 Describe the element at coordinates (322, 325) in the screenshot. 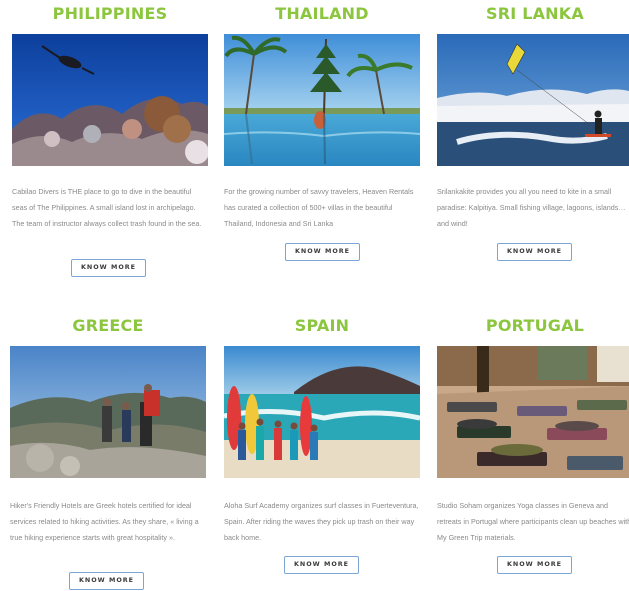

I see `card-title: SPAIN` at that location.